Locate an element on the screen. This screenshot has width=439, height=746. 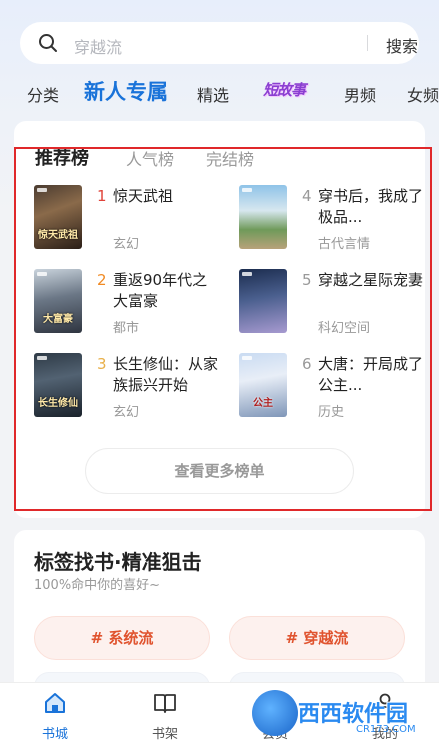
book-icon is located at coordinates (165, 703).